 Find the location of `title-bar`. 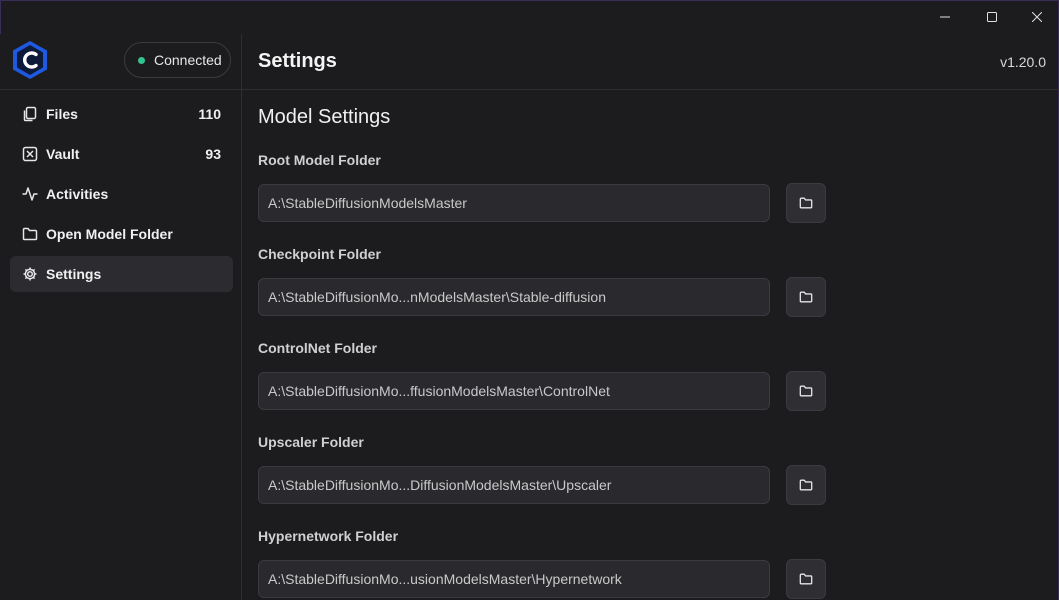

title-bar is located at coordinates (529, 17).